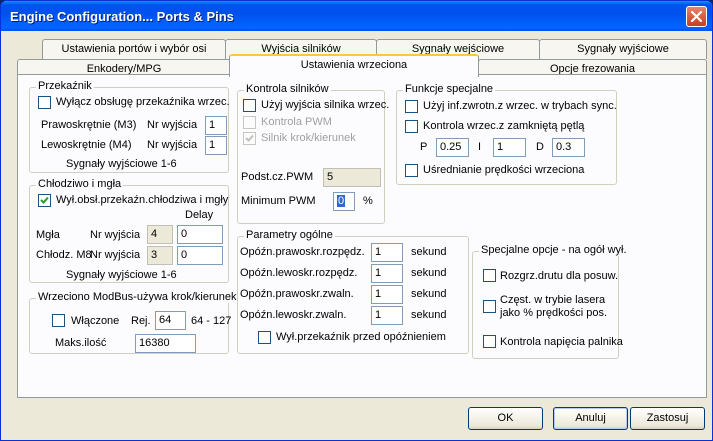 The image size is (713, 441). Describe the element at coordinates (44, 102) in the screenshot. I see `relay-disable-checkbox` at that location.